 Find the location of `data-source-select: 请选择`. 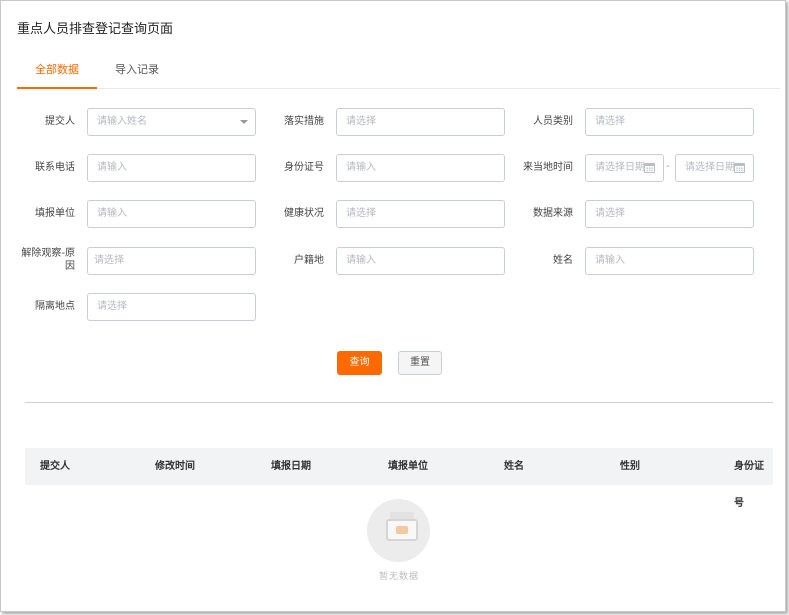

data-source-select: 请选择 is located at coordinates (669, 214).